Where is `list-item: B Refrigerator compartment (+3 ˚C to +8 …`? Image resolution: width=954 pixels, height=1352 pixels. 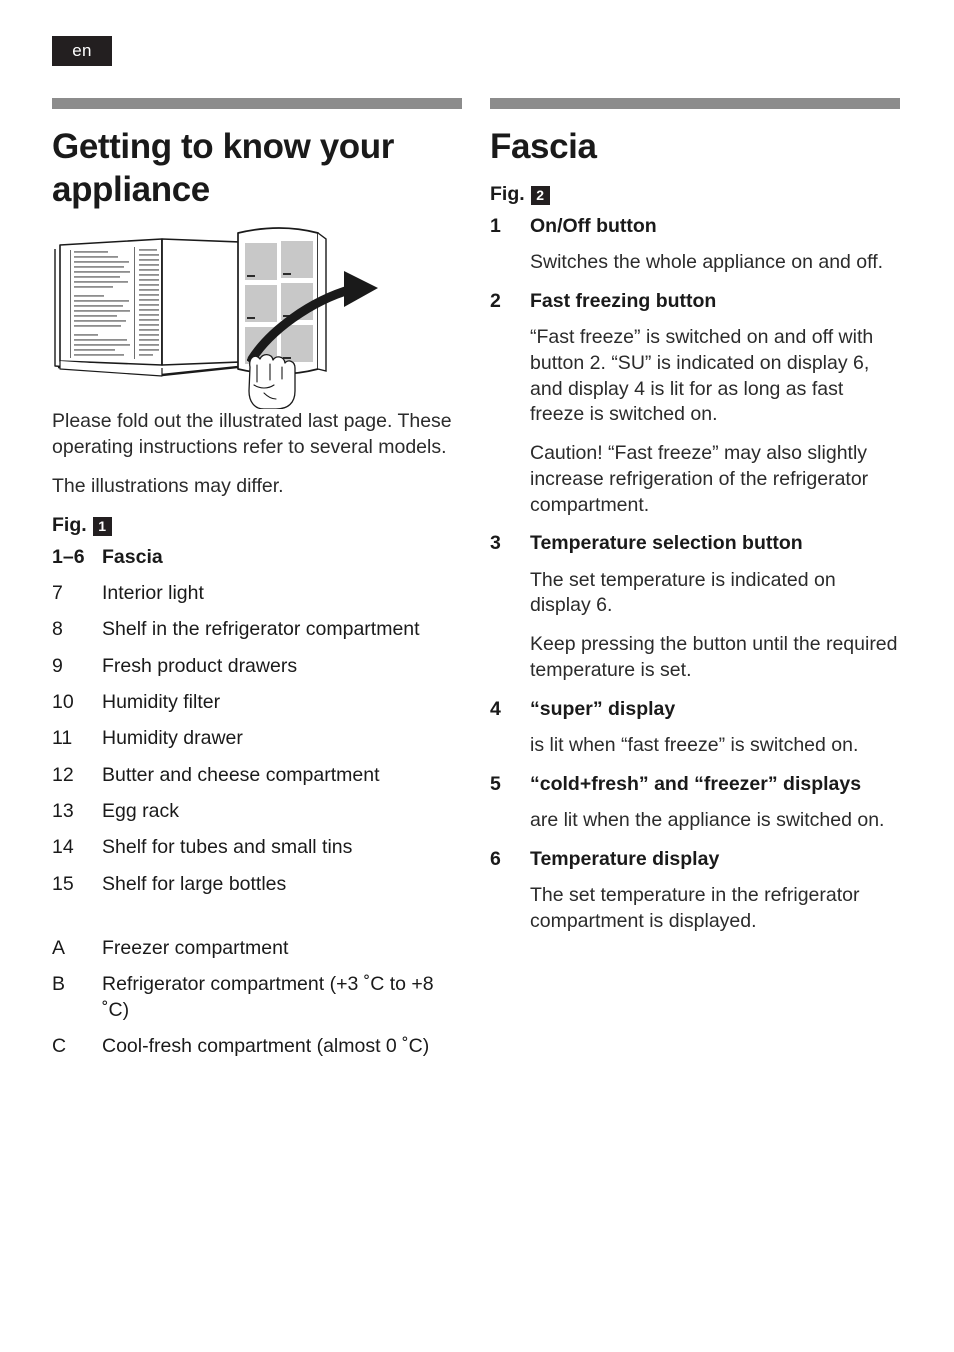 list-item: B Refrigerator compartment (+3 ˚C to +8 … is located at coordinates (257, 997).